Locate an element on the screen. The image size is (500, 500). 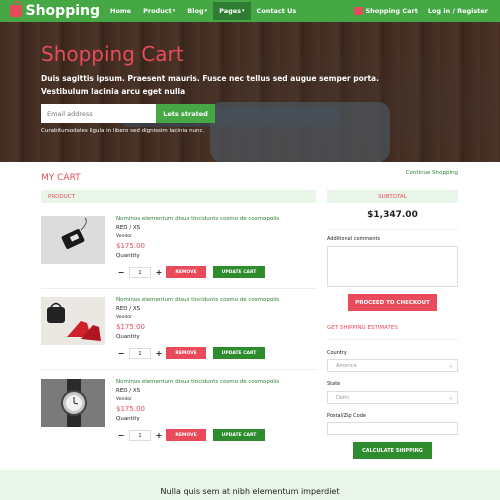
login-register-link: Log in / Register is located at coordinates (458, 11).